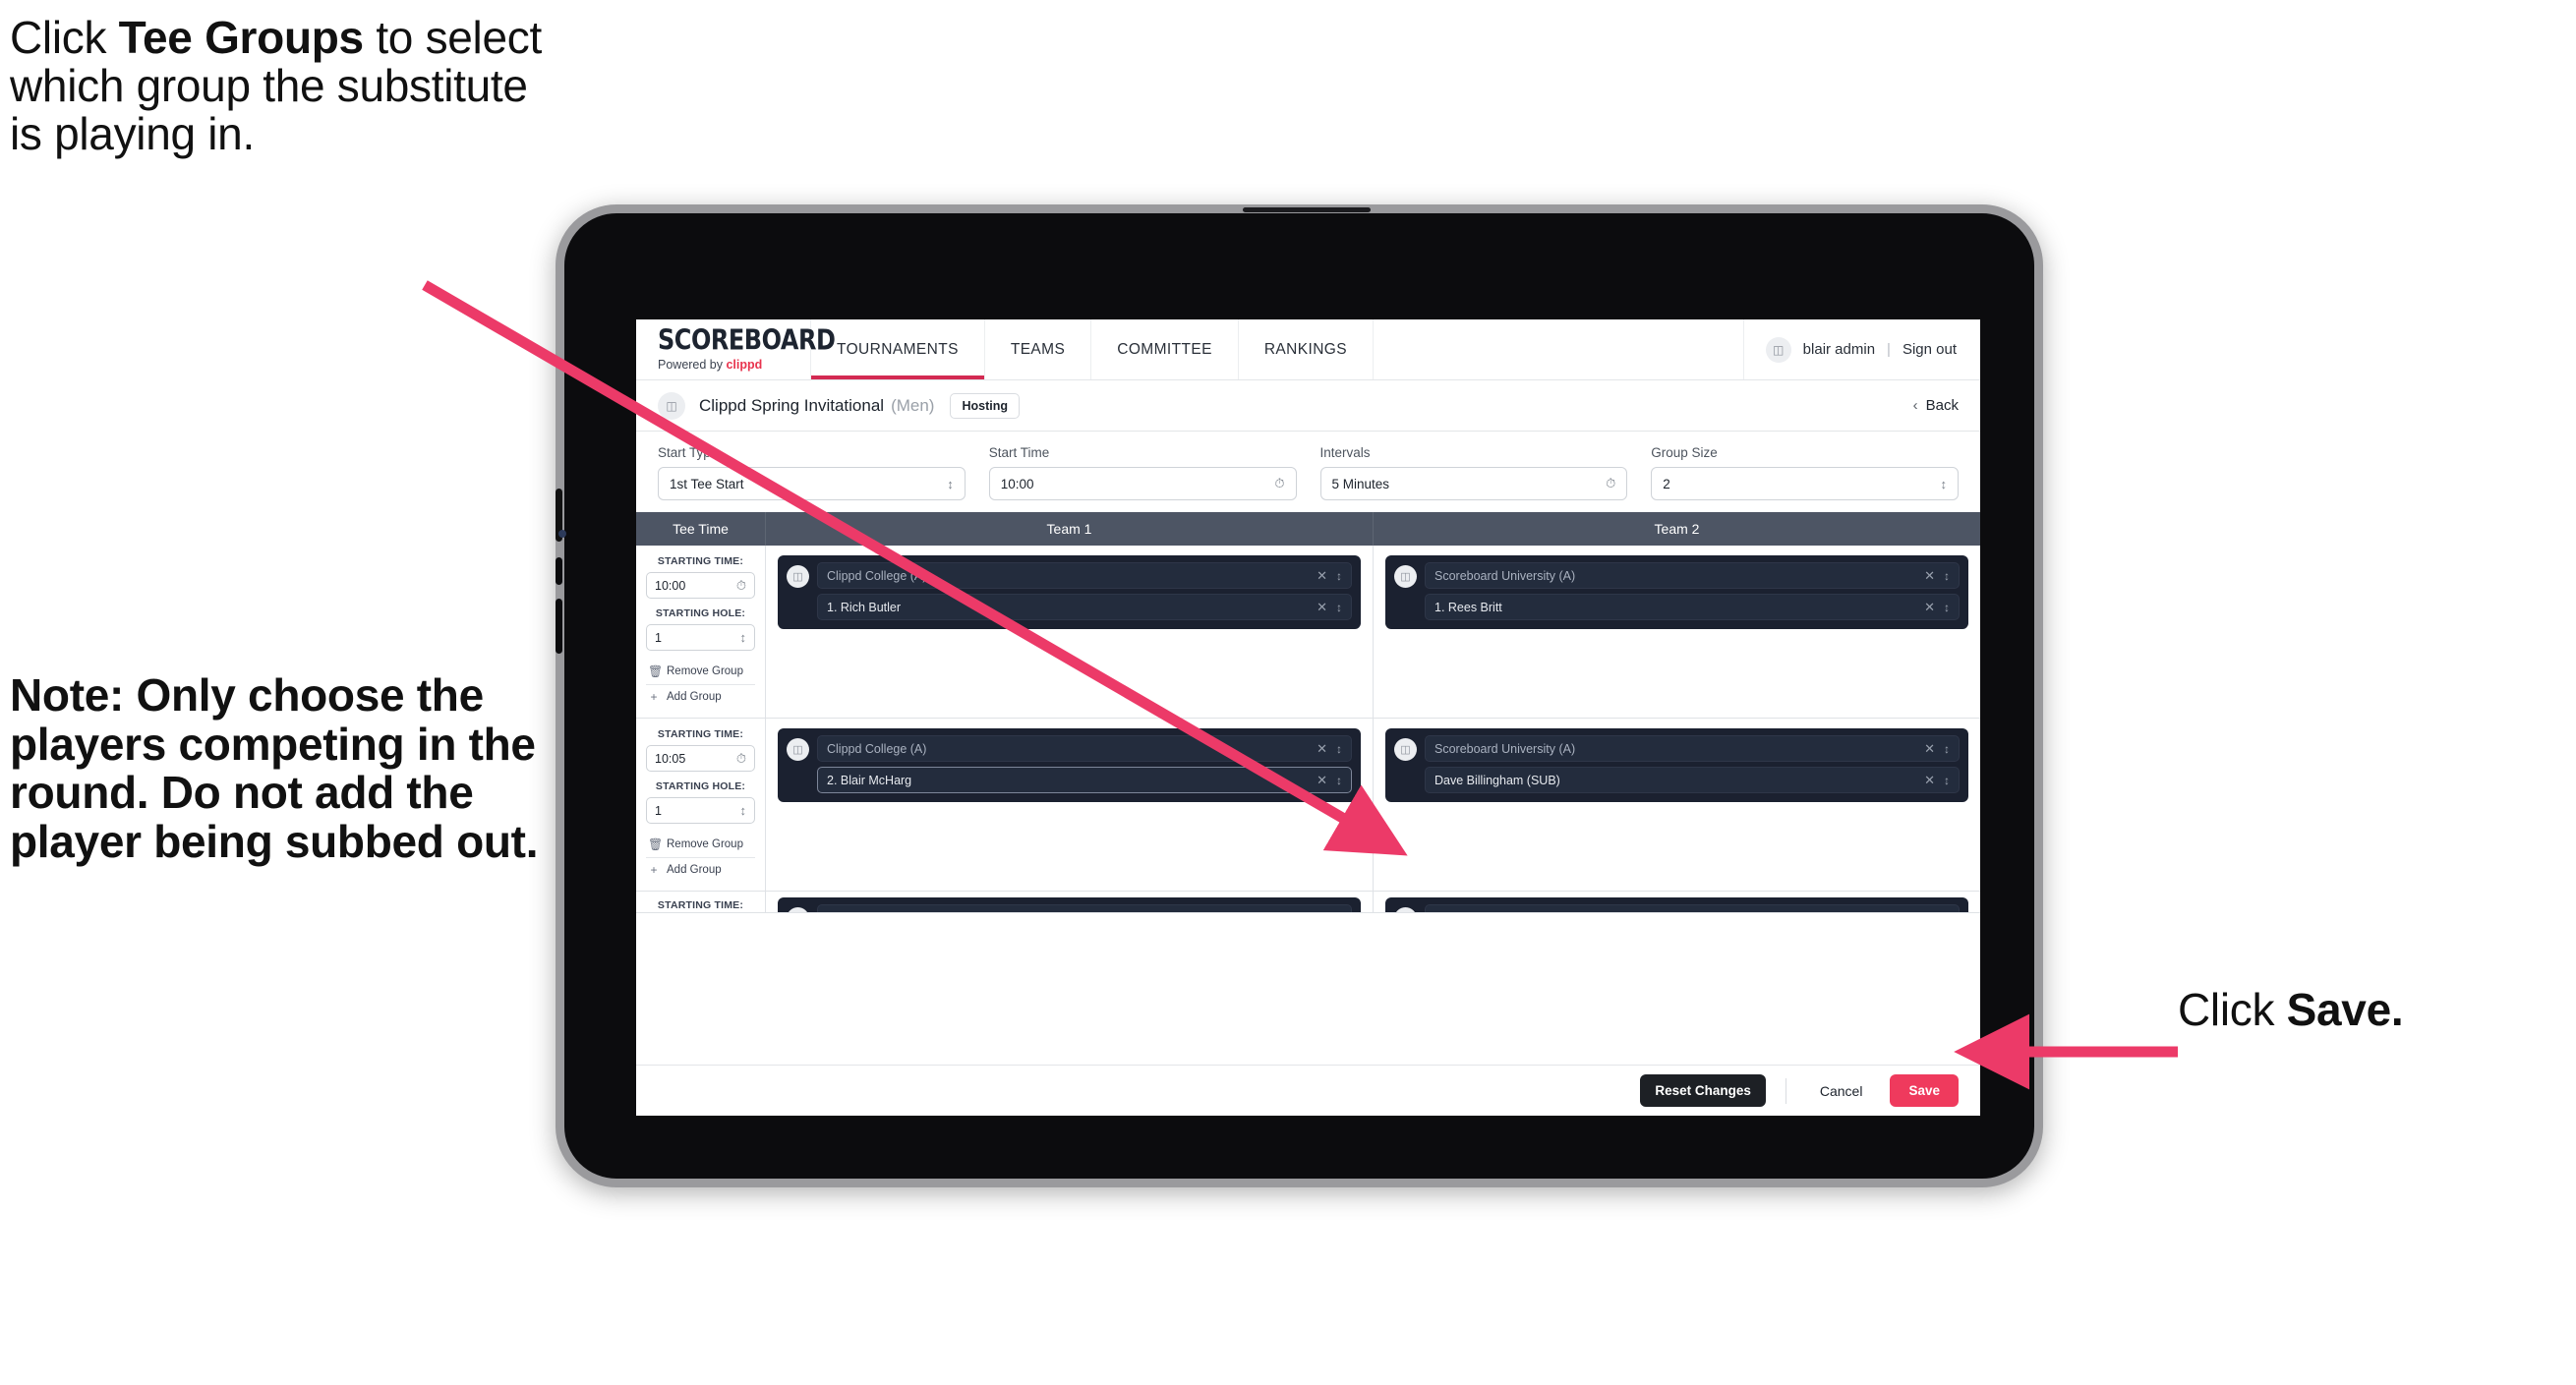  What do you see at coordinates (1924, 1091) in the screenshot?
I see `save-button: Save` at bounding box center [1924, 1091].